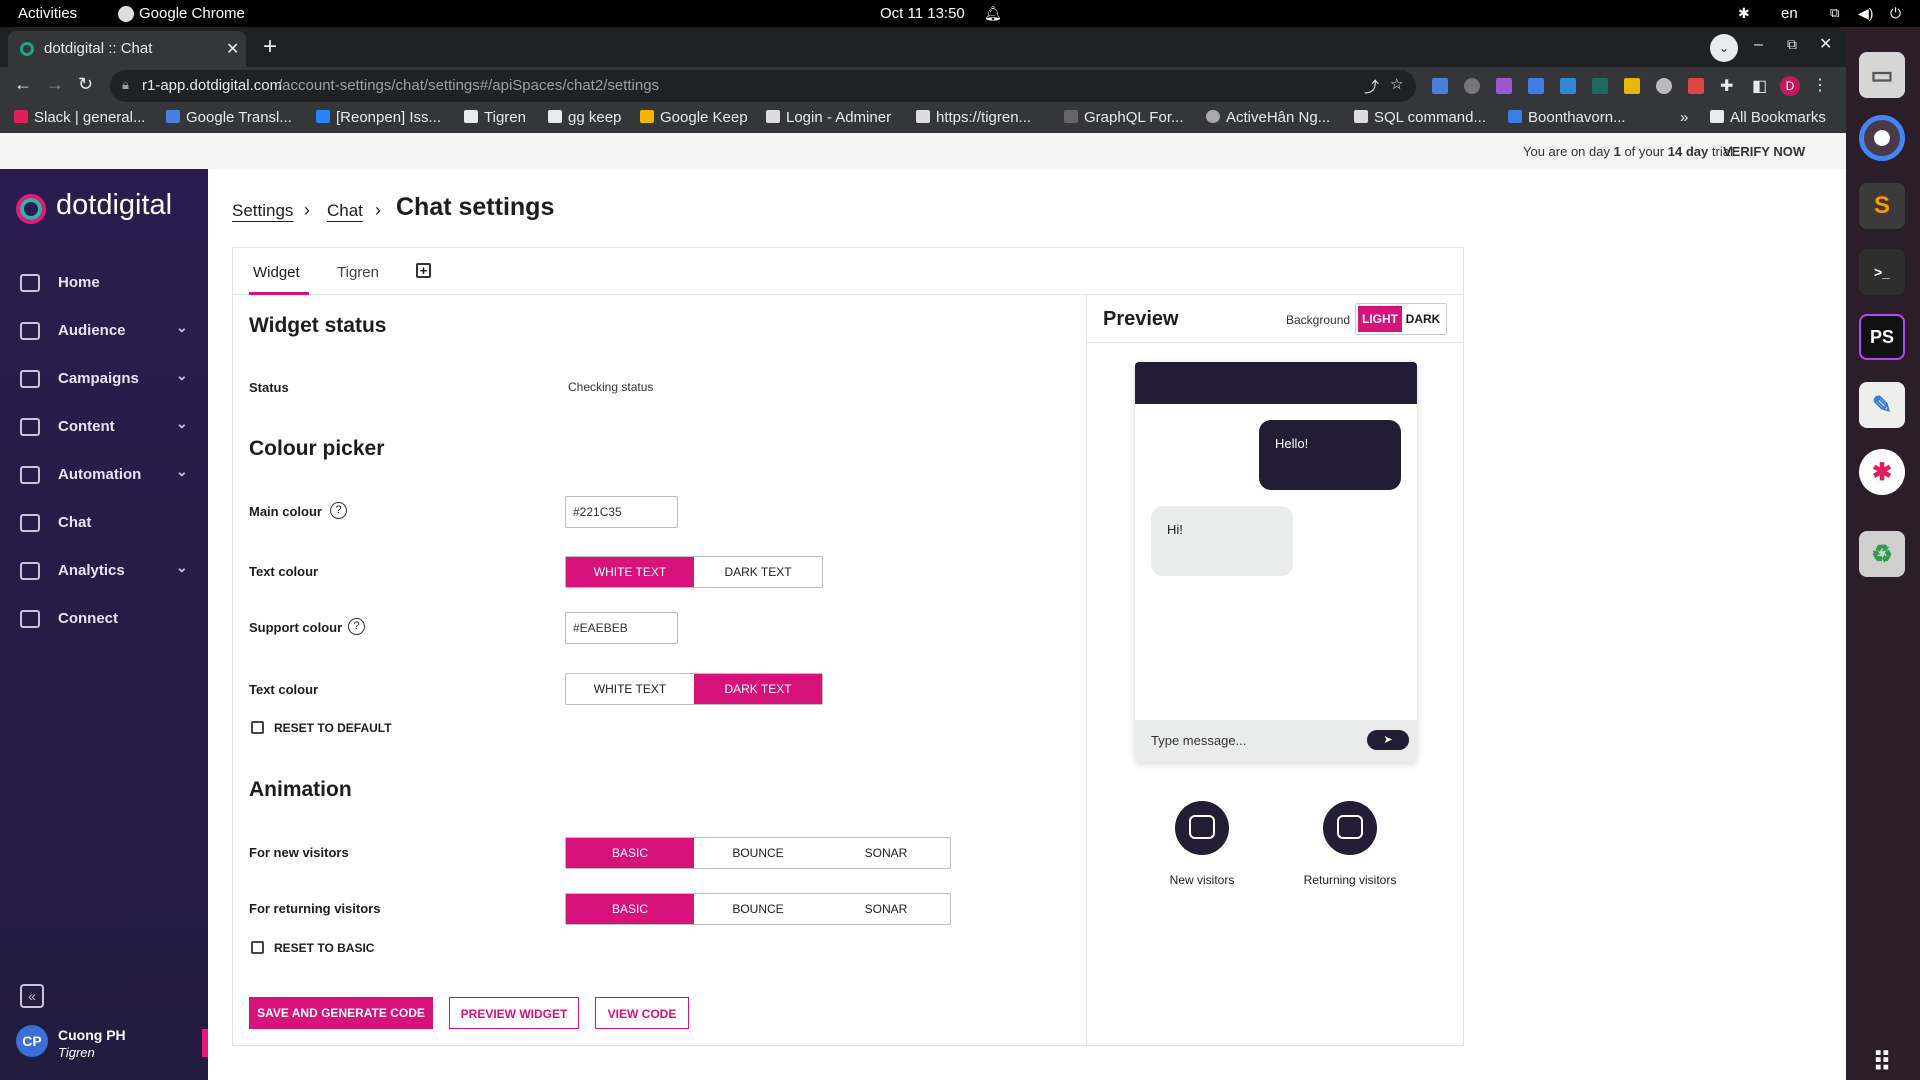 This screenshot has height=1080, width=1920. I want to click on language-indicator: en, so click(1789, 13).